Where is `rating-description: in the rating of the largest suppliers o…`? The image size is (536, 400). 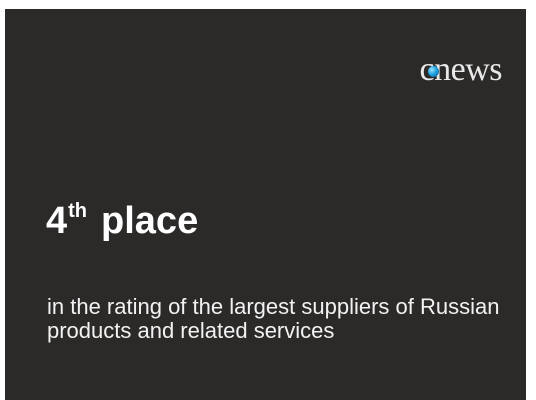 rating-description: in the rating of the largest suppliers o… is located at coordinates (273, 318).